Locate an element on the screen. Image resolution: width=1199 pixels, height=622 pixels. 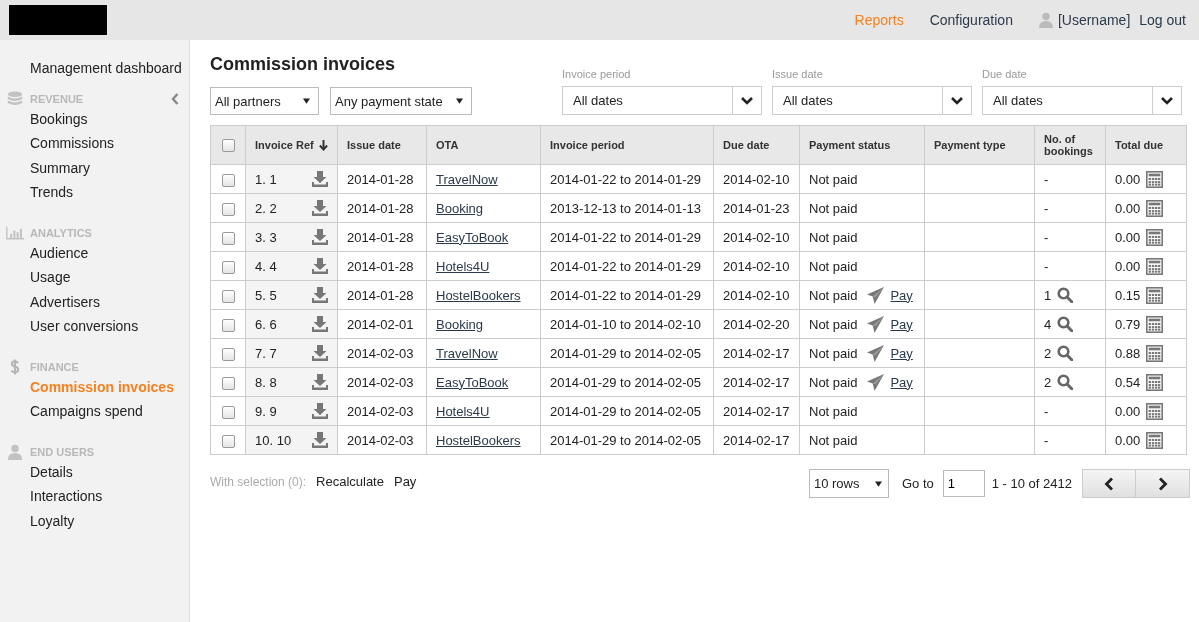
previous-page-button is located at coordinates (1109, 483).